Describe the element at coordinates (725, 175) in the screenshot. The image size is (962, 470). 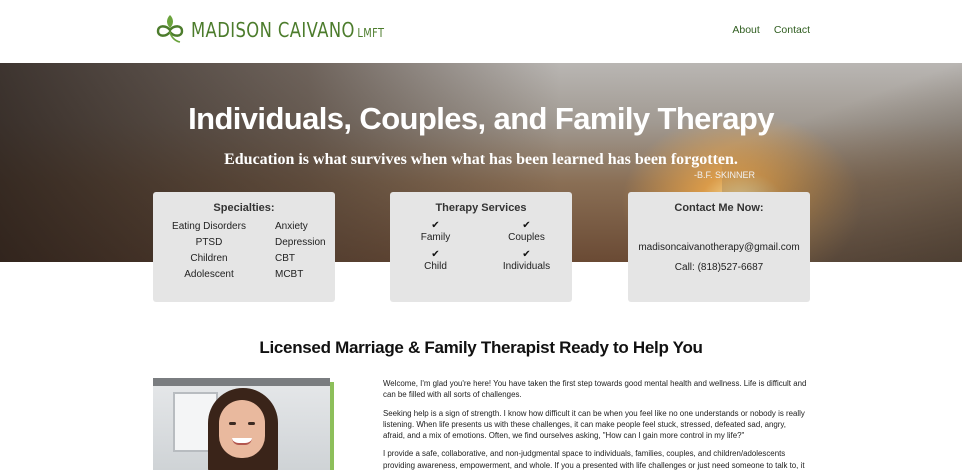
I see `hero-quote-author: -B.F. SKINNER` at that location.